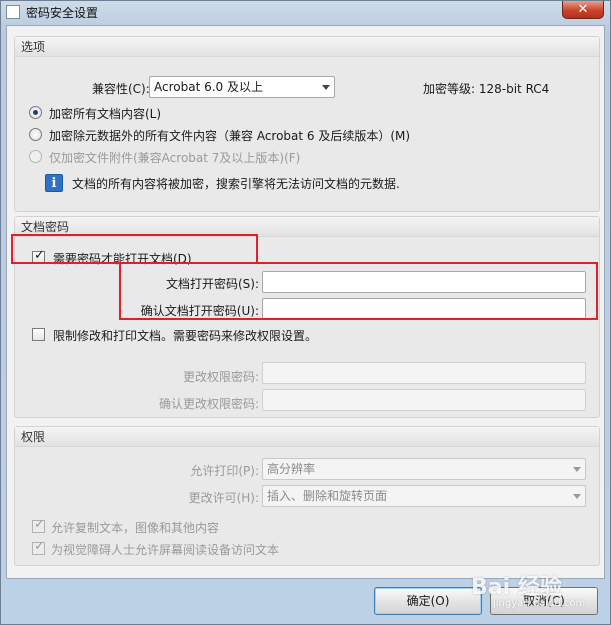 The width and height of the screenshot is (611, 625). Describe the element at coordinates (424, 400) in the screenshot. I see `confirm-change-perm-password-input` at that location.